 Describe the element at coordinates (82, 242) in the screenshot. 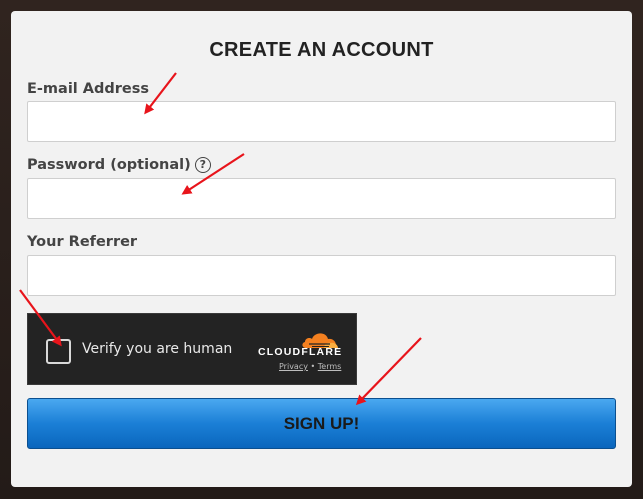

I see `referrer-label: Your Referrer` at that location.